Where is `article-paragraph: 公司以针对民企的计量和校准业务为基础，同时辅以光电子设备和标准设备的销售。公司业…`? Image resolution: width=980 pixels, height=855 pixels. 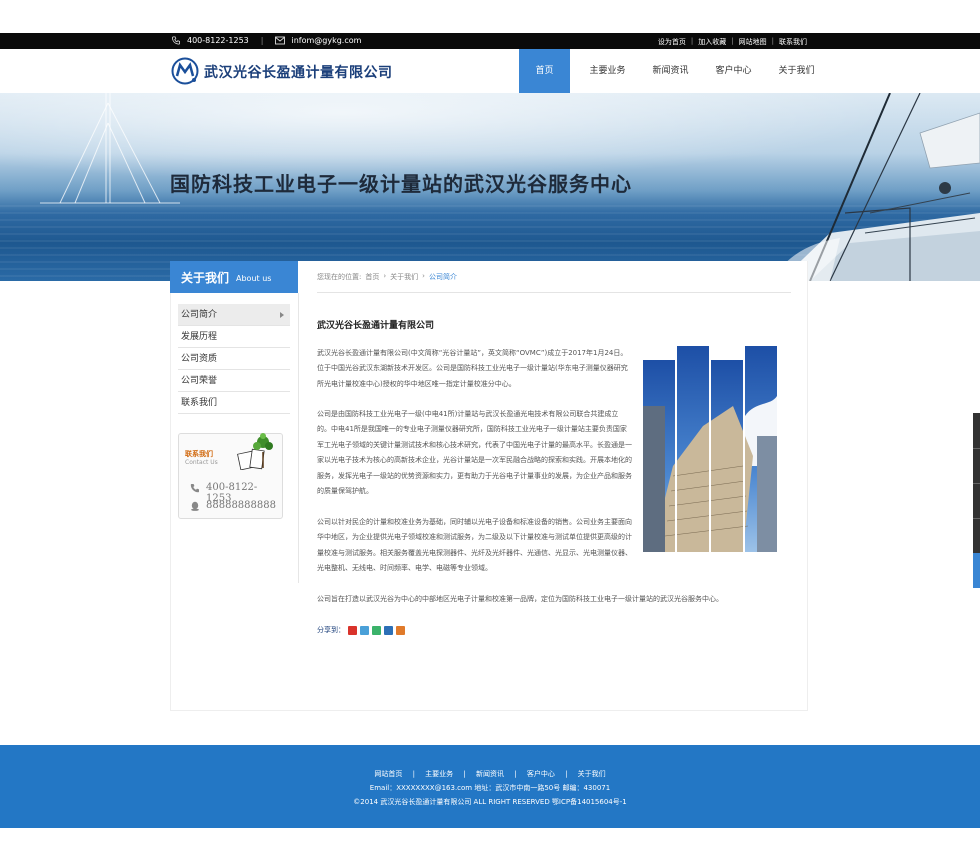 article-paragraph: 公司以针对民企的计量和校准业务为基础，同时辅以光电子设备和标准设备的销售。公司业… is located at coordinates (474, 545).